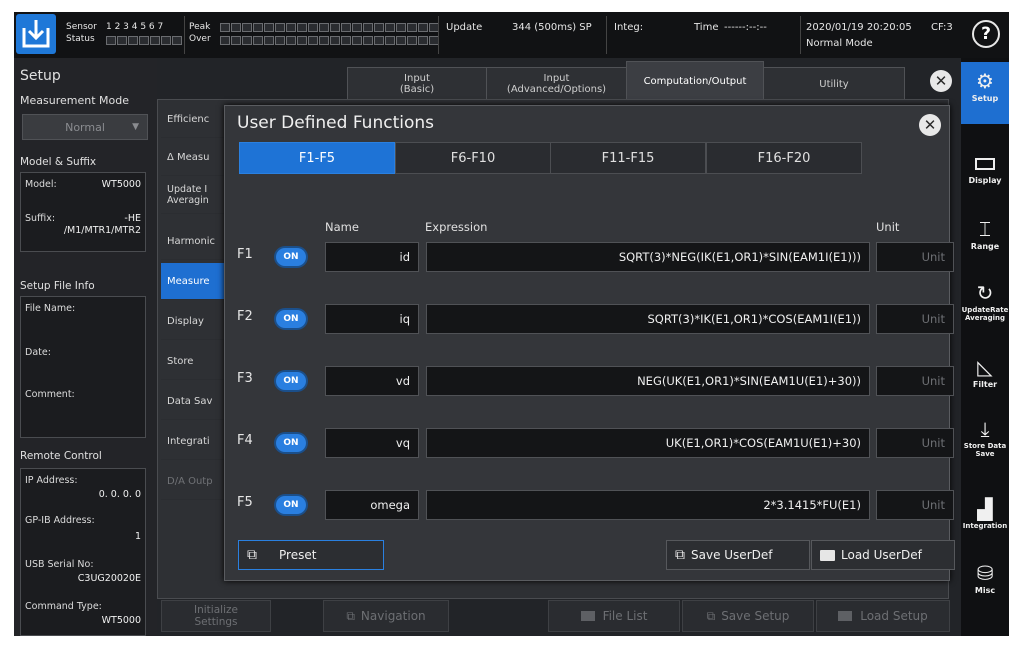  Describe the element at coordinates (291, 257) in the screenshot. I see `function-toggle-f1: ON` at that location.